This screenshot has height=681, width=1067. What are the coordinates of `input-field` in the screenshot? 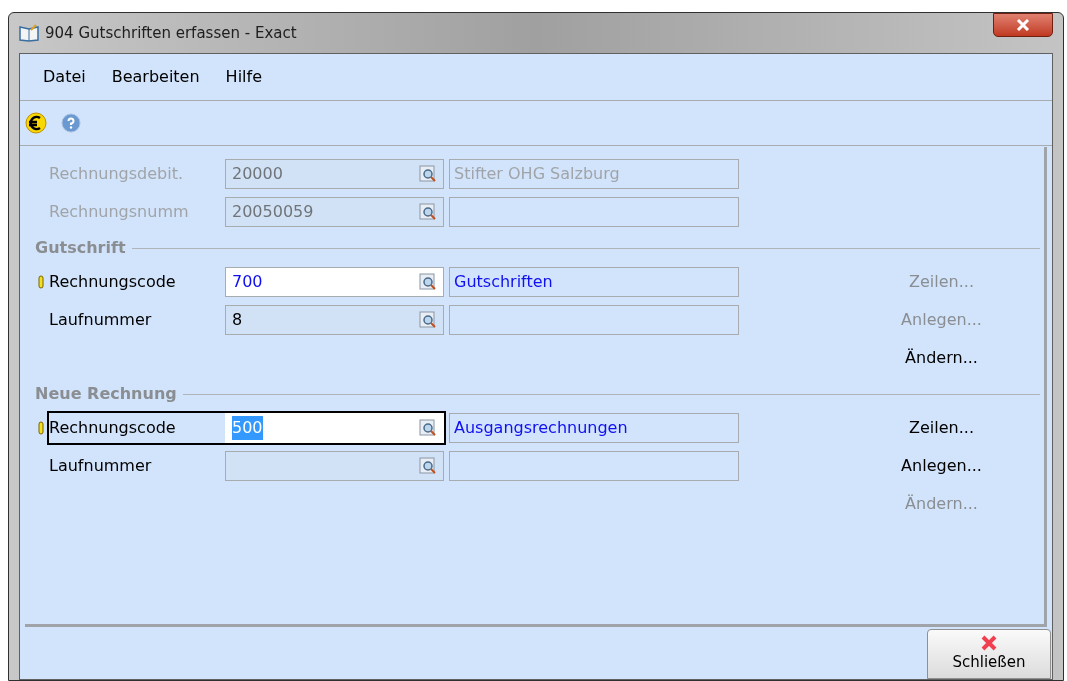 It's located at (334, 466).